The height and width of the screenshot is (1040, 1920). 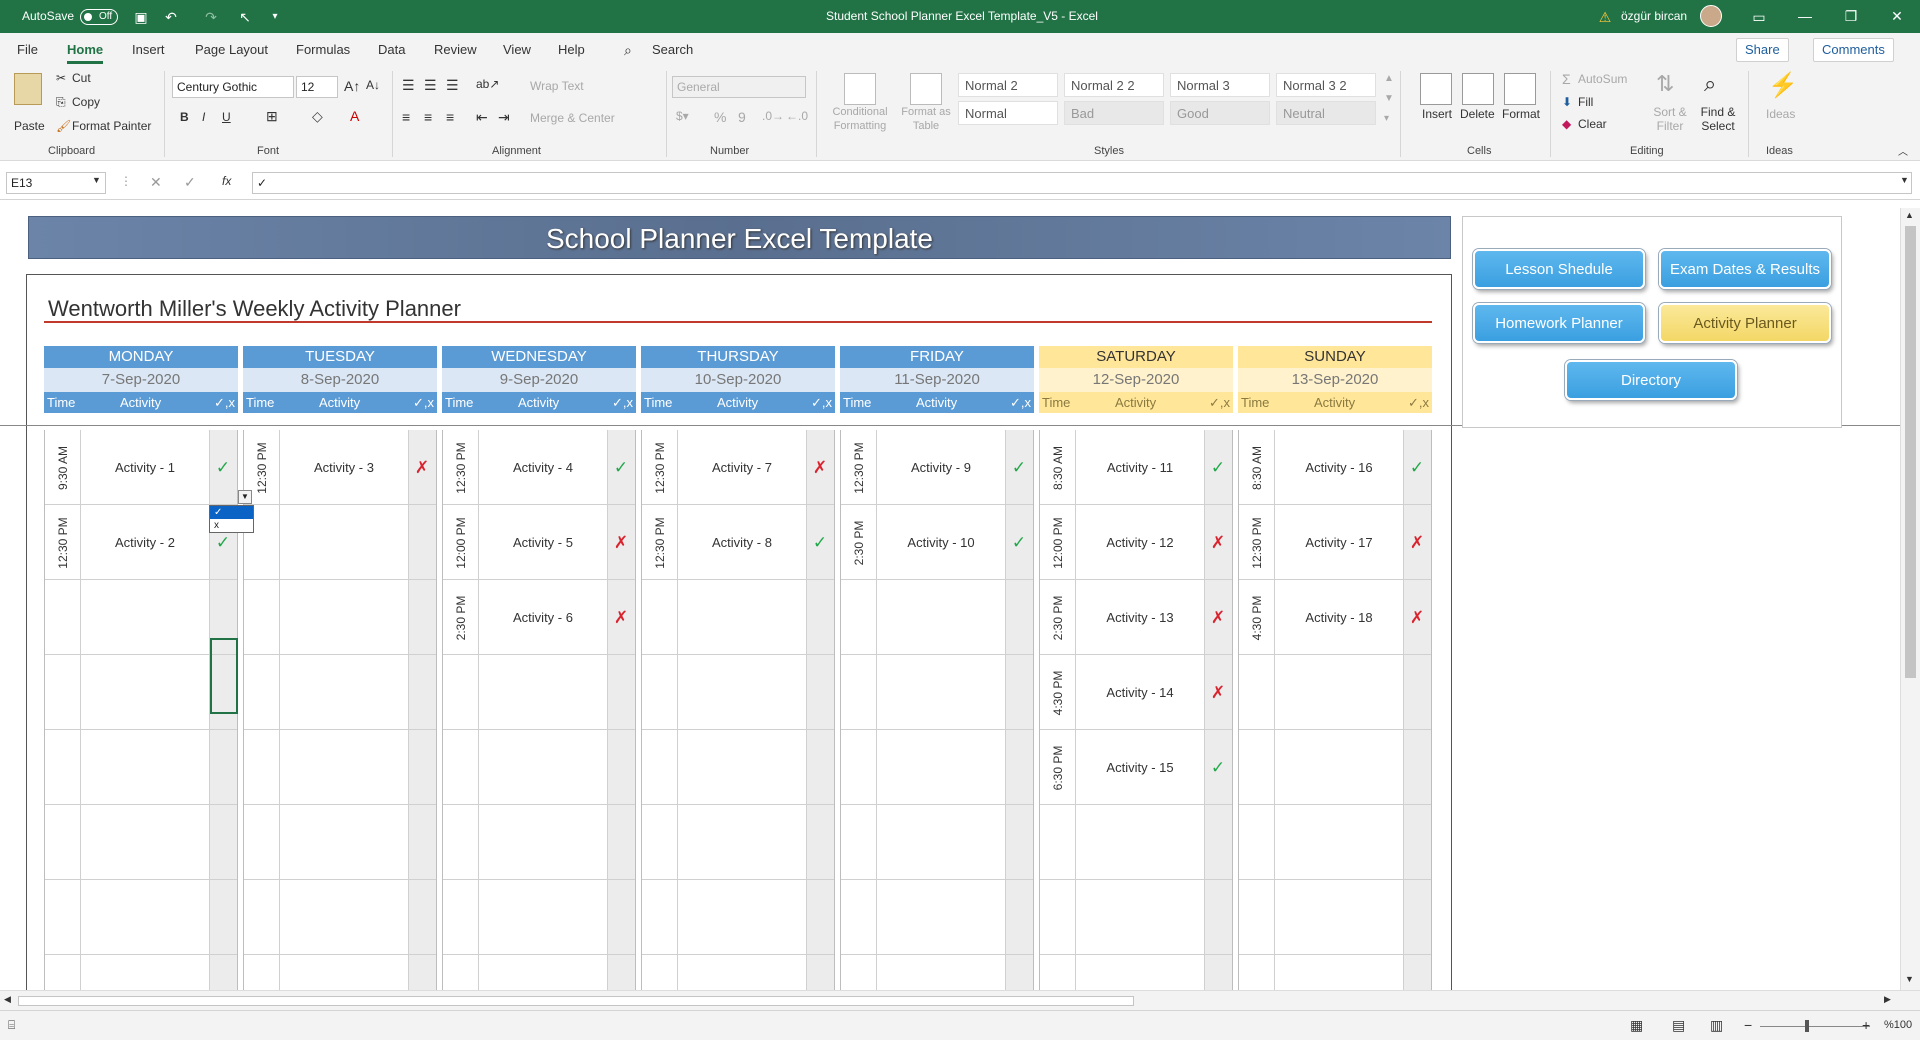 What do you see at coordinates (1592, 124) in the screenshot?
I see `clear-button: Clear` at bounding box center [1592, 124].